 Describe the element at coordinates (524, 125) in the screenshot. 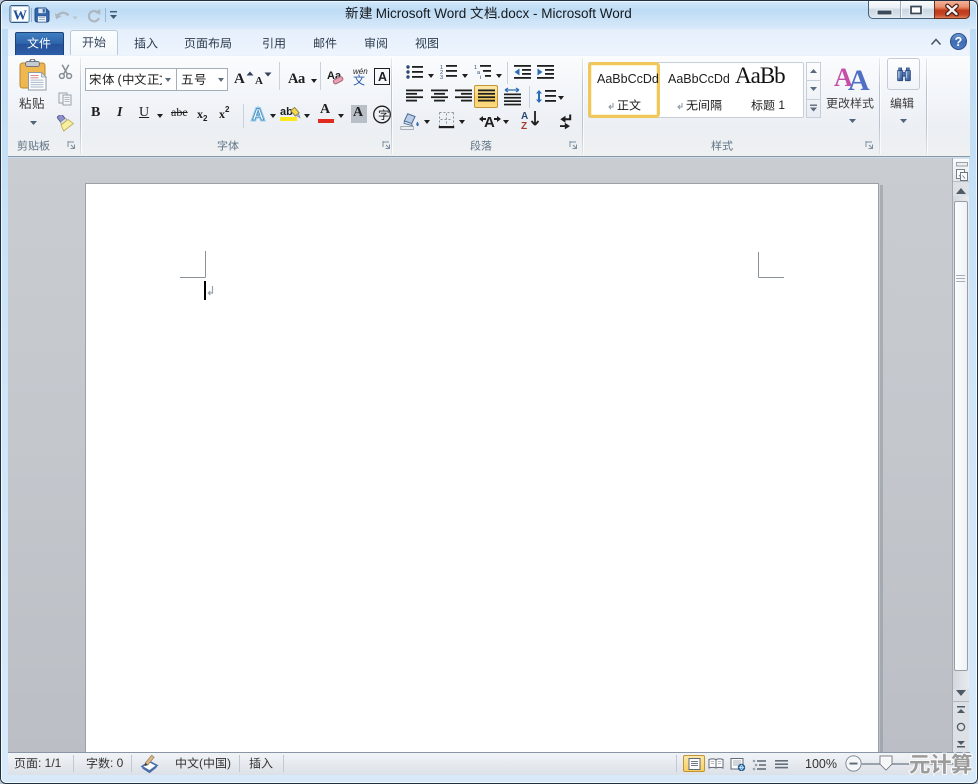

I see `svg-text: Z` at that location.